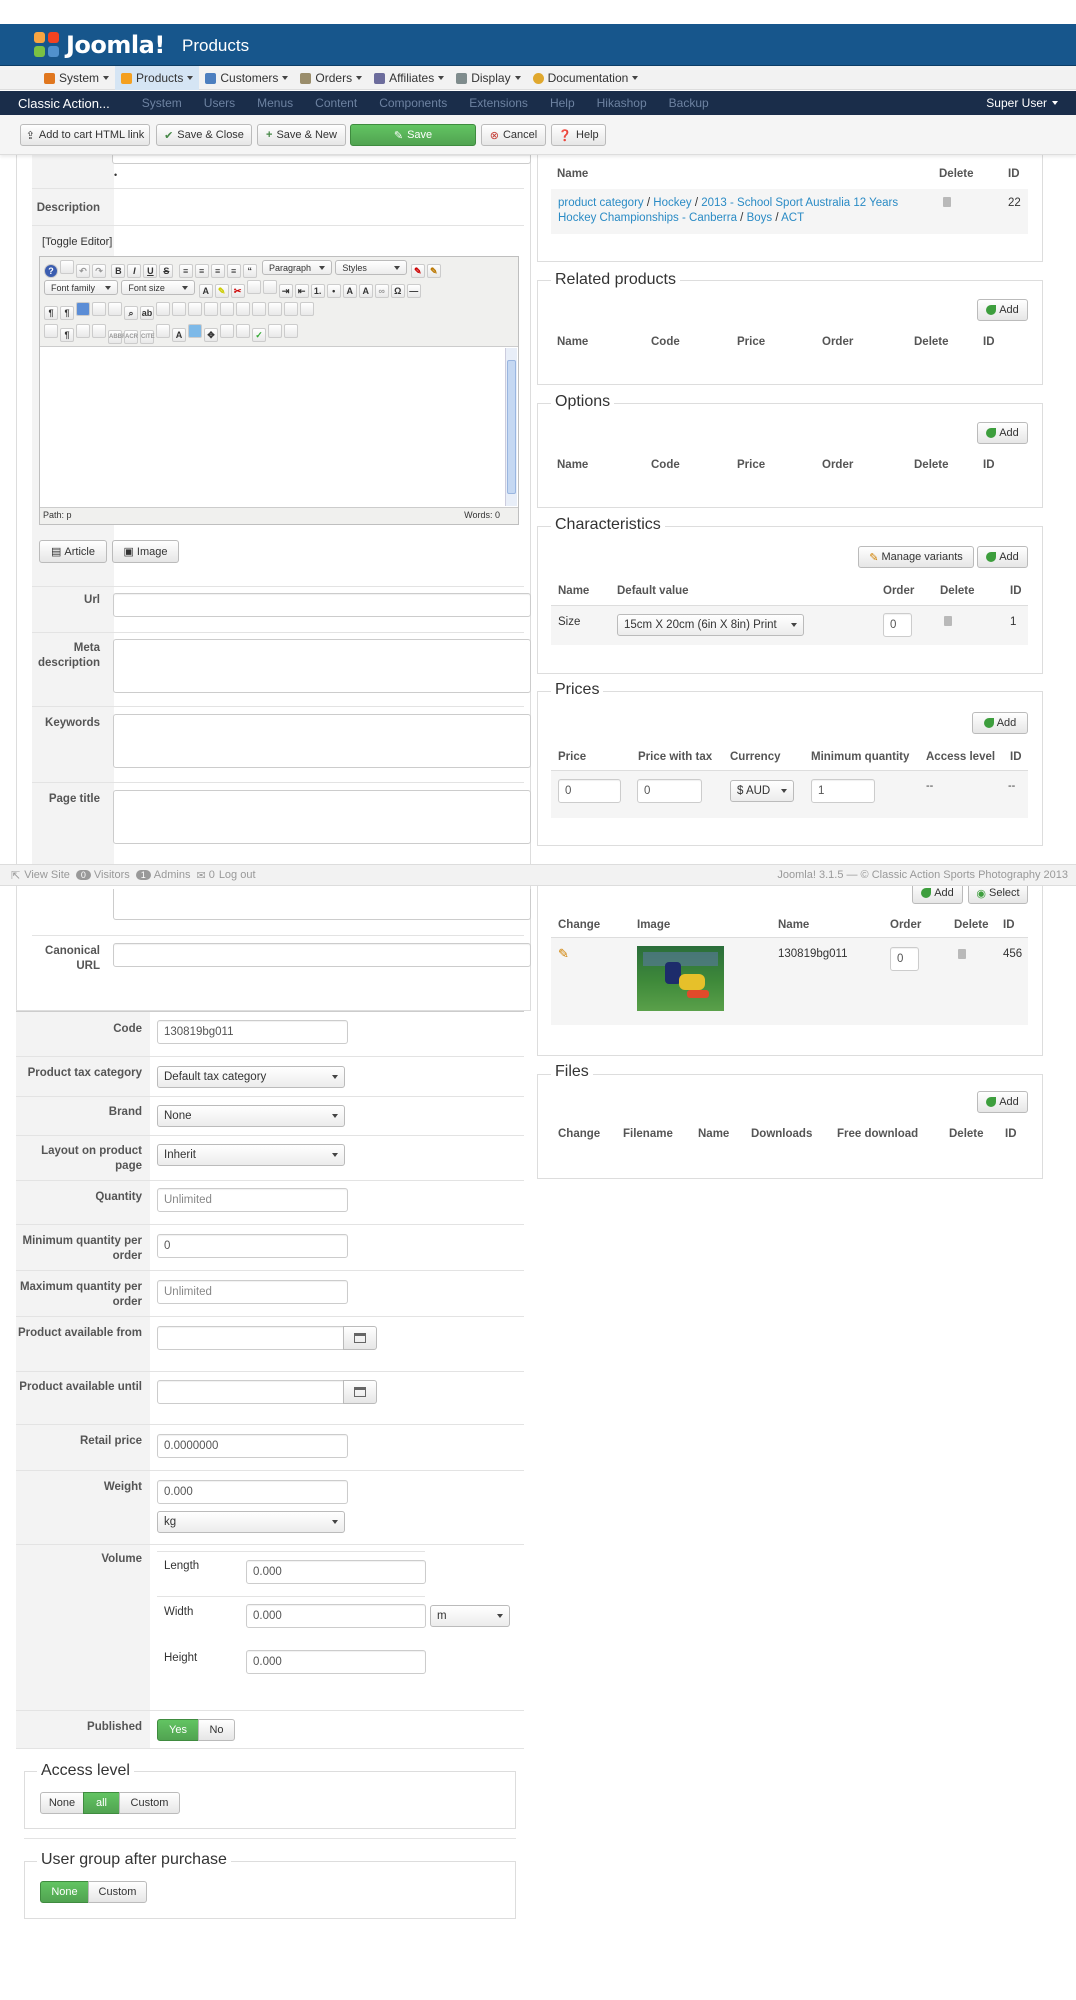  I want to click on omega-icon: Ω, so click(397, 291).